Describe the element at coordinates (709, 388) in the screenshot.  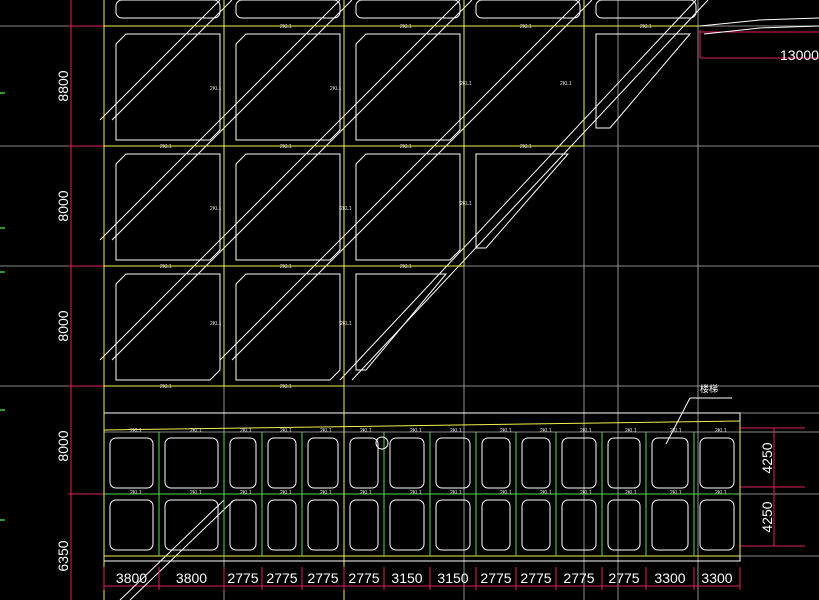
I see `stair-callout-label: 楼梯` at that location.